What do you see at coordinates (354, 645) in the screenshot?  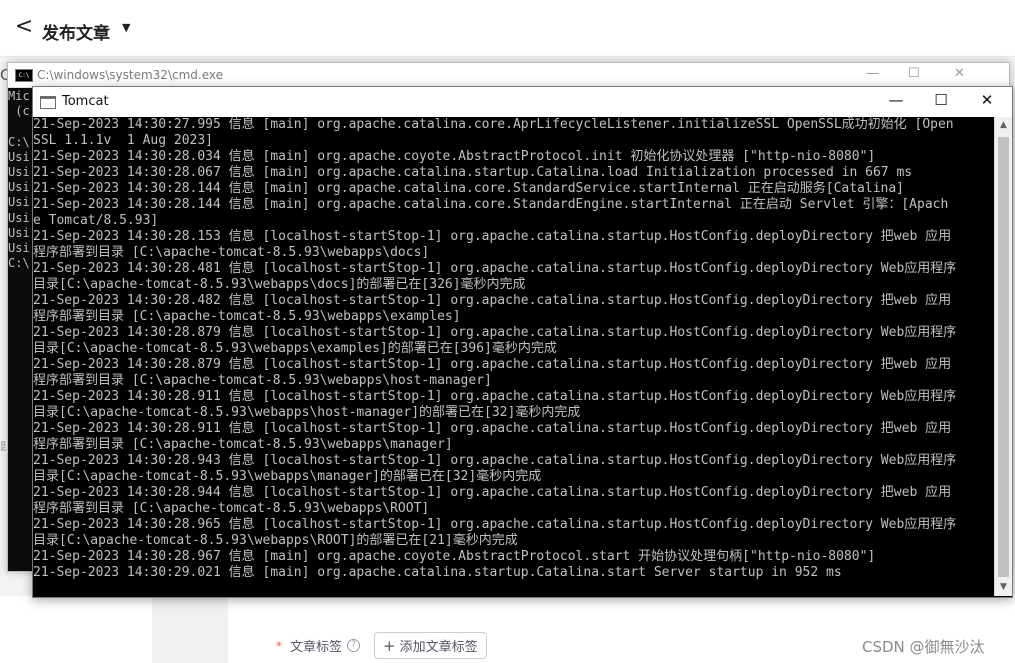 I see `help-icon: ?` at bounding box center [354, 645].